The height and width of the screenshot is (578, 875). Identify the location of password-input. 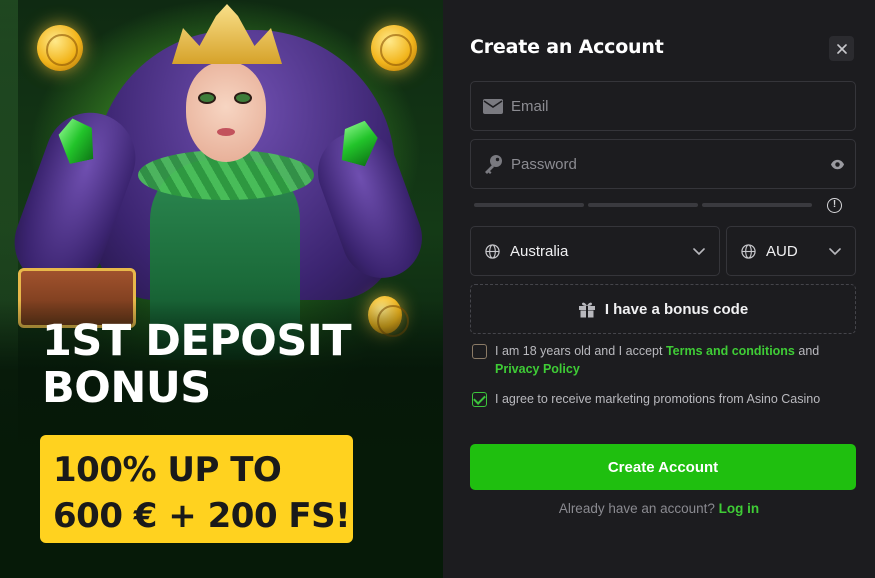
(661, 164).